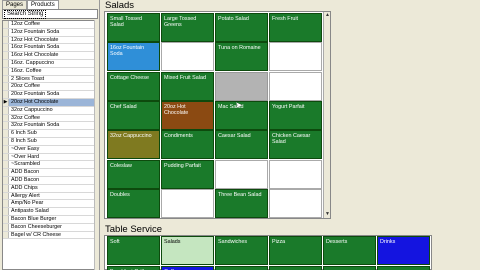  Describe the element at coordinates (48, 141) in the screenshot. I see `list-item: 8 Inch Sub` at that location.